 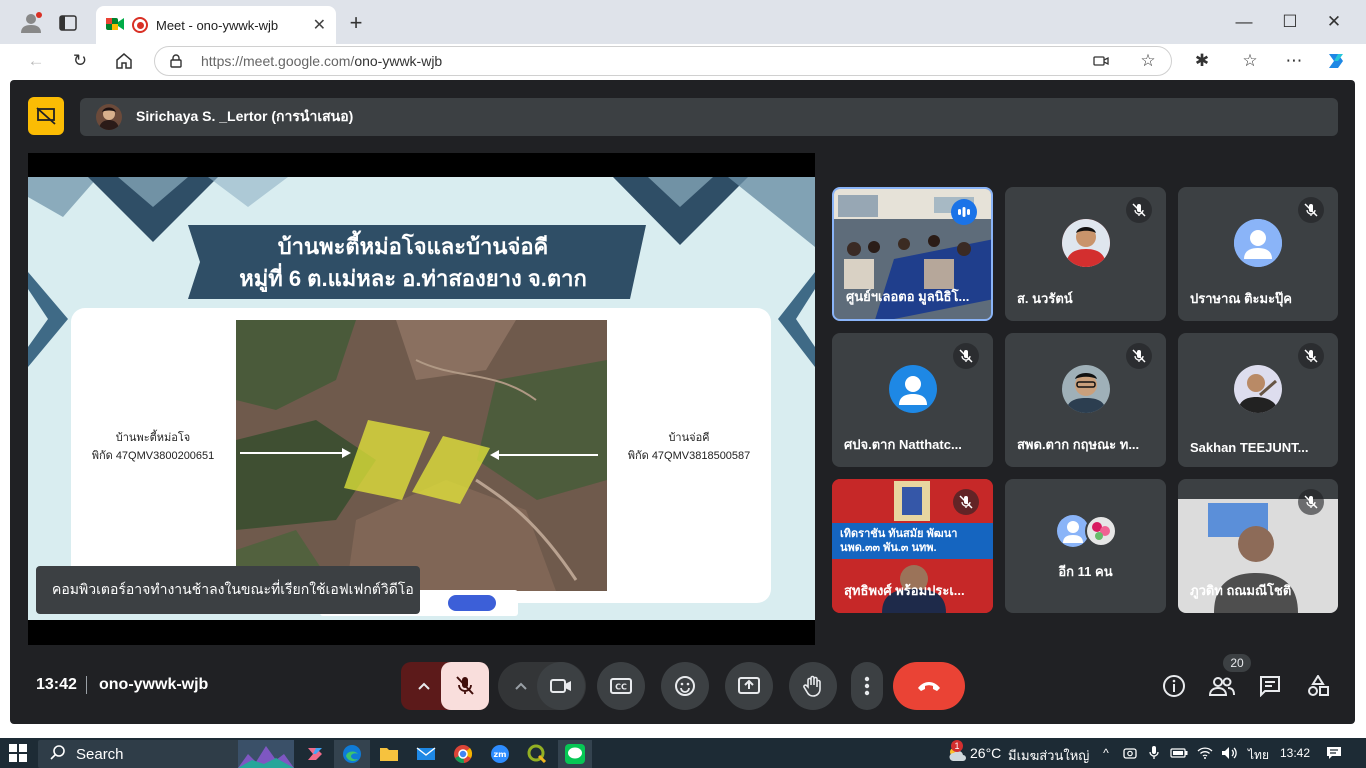 I want to click on end-call-icon, so click(x=929, y=686).